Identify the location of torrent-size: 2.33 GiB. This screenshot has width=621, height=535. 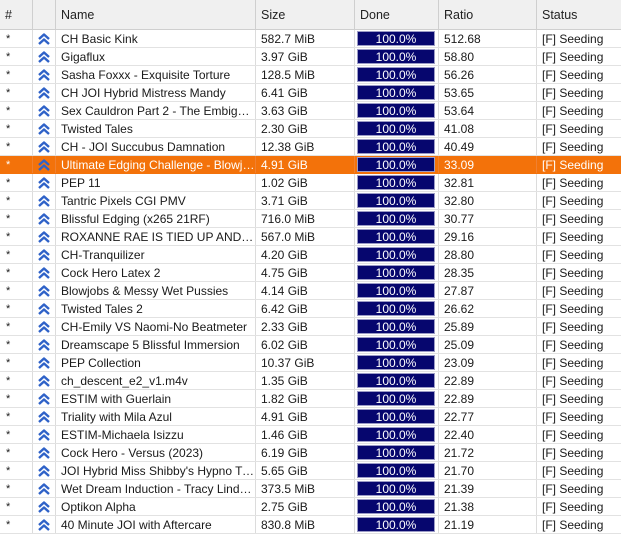
(305, 326).